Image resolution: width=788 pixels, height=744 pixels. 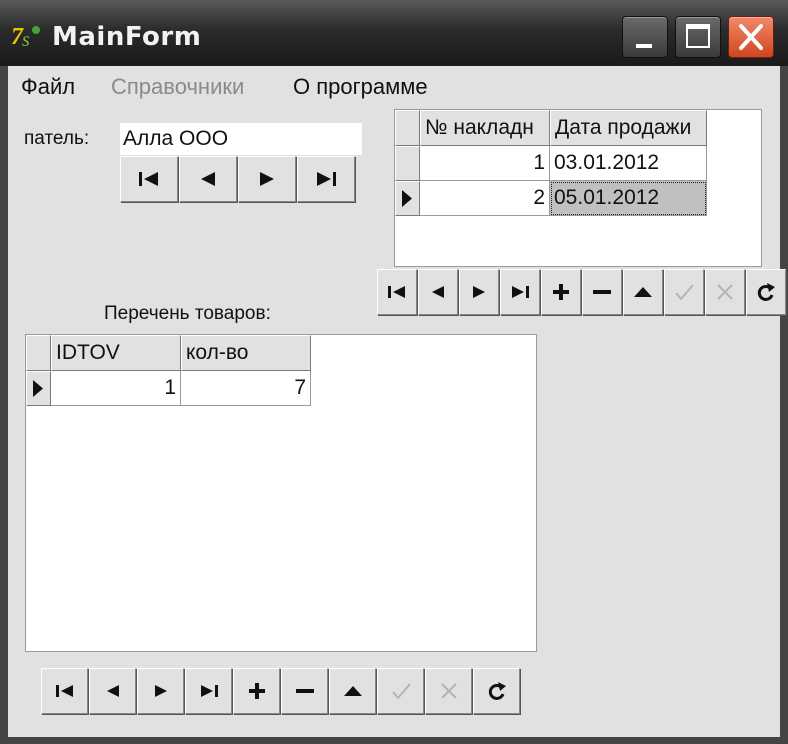 I want to click on menu-about: О программе, so click(x=360, y=87).